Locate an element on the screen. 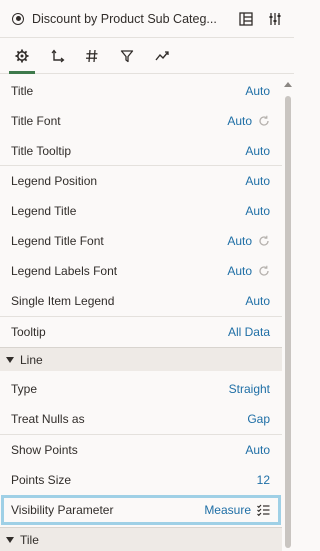 The image size is (320, 551). property-row-visibility-parameter: Visibility Parameter Measure is located at coordinates (141, 510).